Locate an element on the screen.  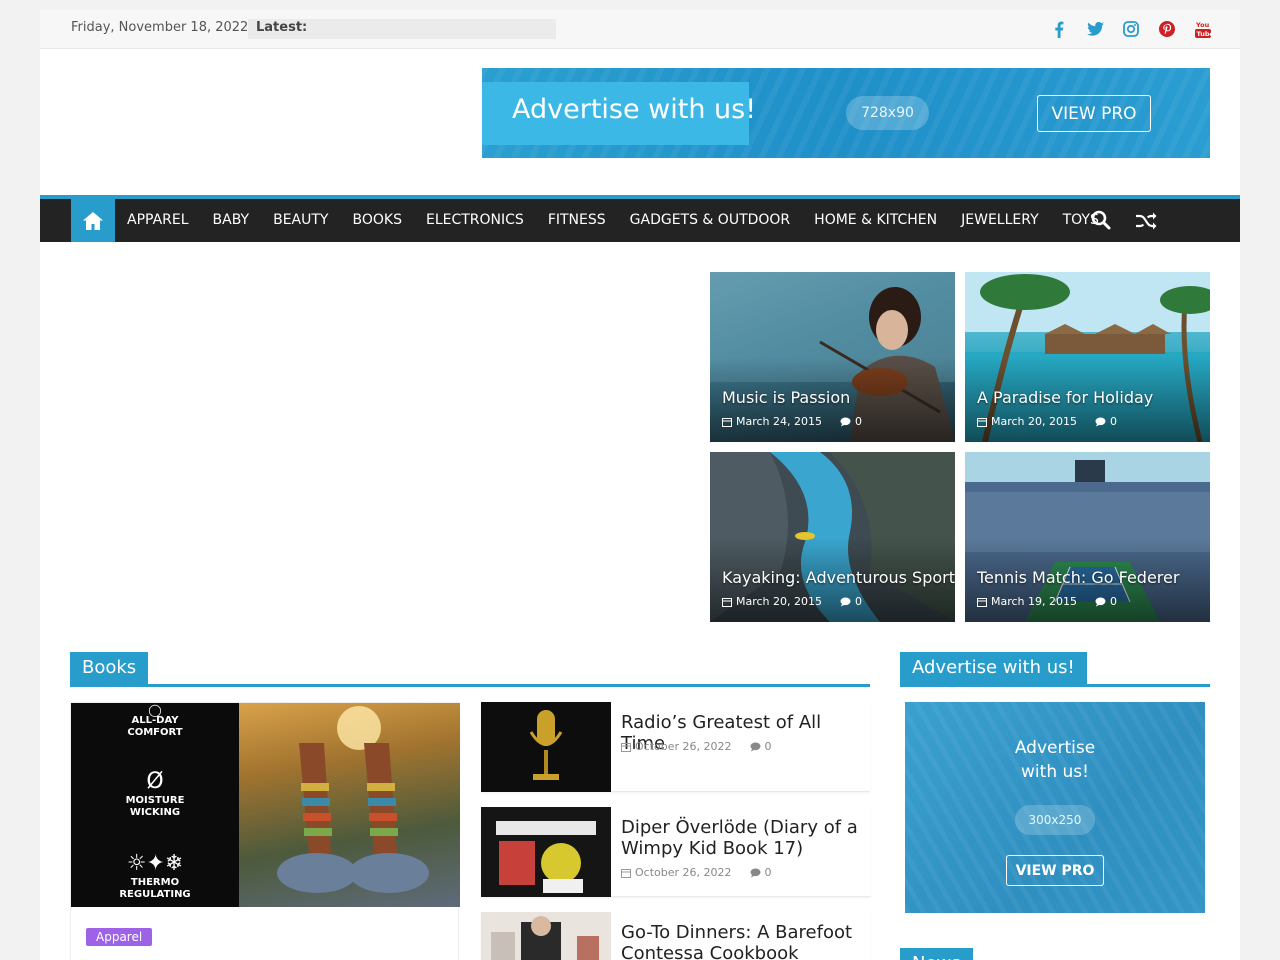
microphone-image is located at coordinates (546, 745).